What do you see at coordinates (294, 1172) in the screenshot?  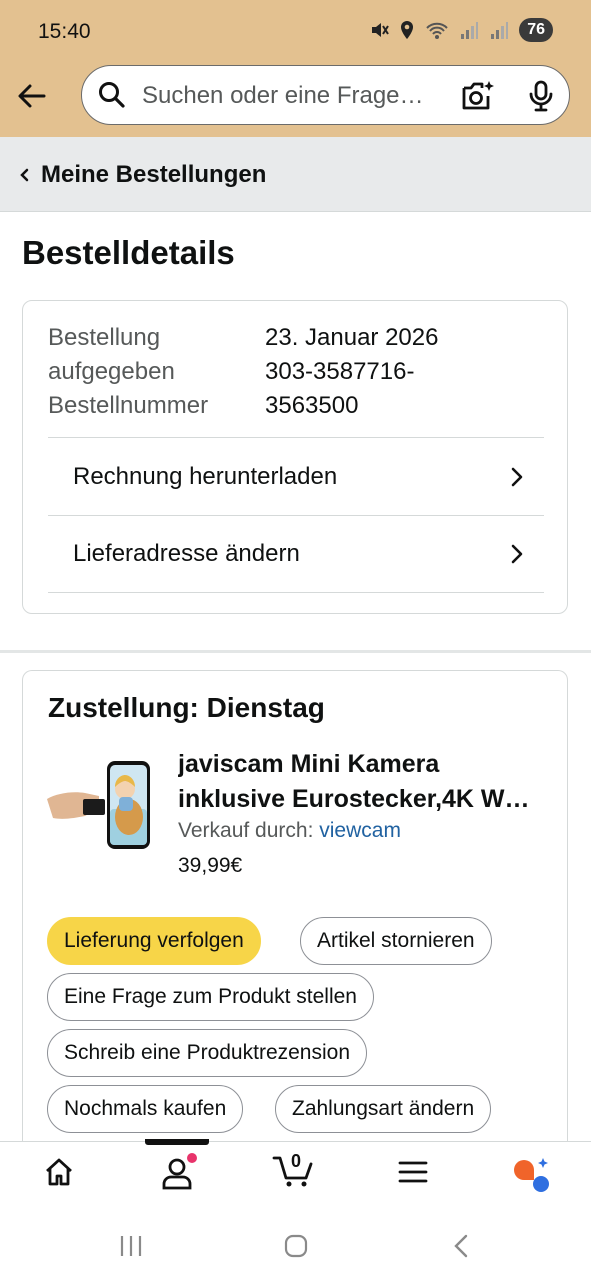 I see `cart-tab: 0` at bounding box center [294, 1172].